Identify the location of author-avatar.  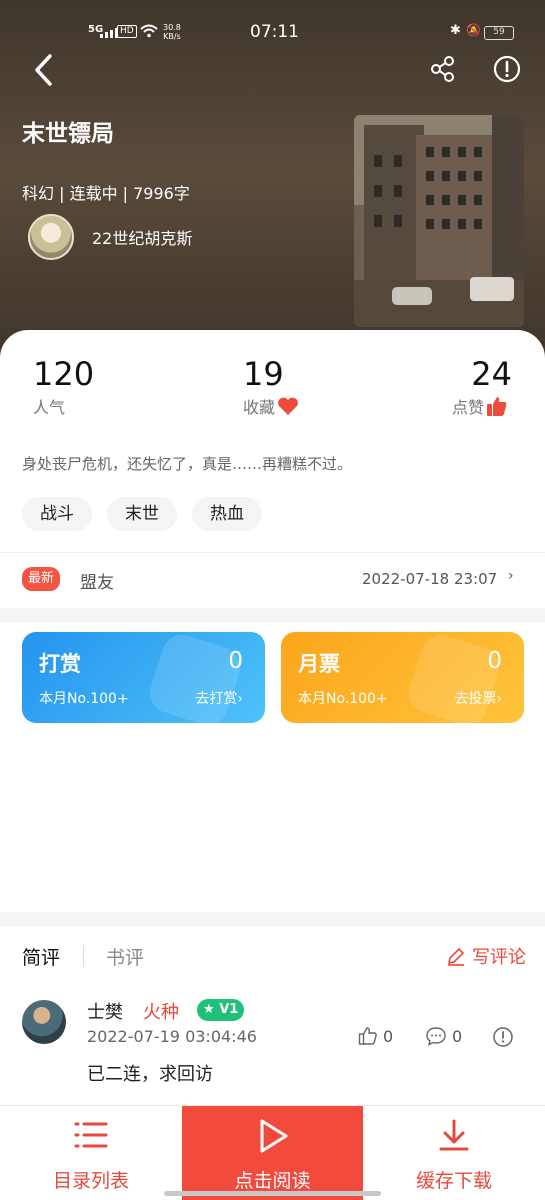
(51, 237).